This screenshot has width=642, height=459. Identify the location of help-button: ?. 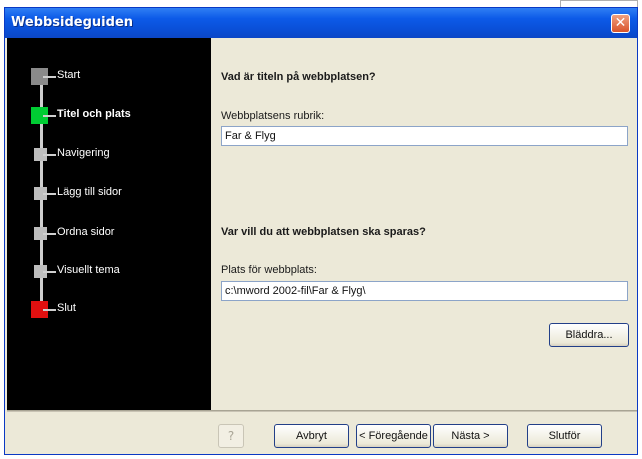
(231, 436).